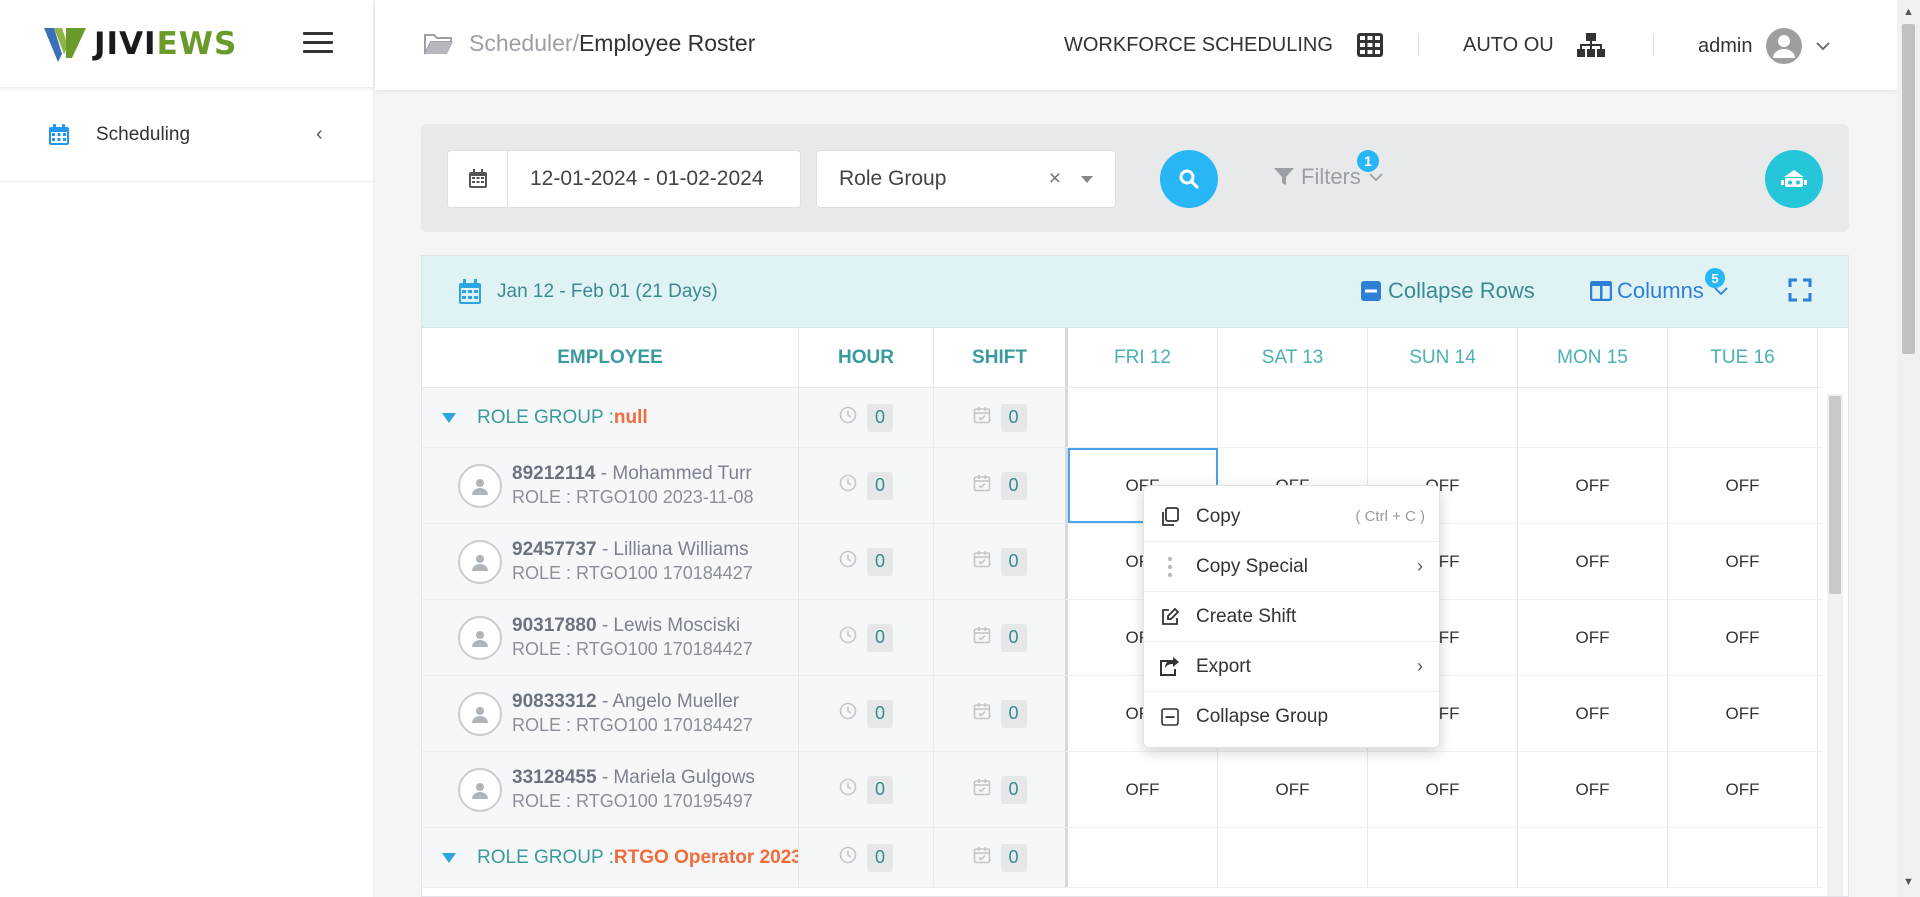 The height and width of the screenshot is (897, 1920). I want to click on grid-scroll-thumb, so click(1835, 495).